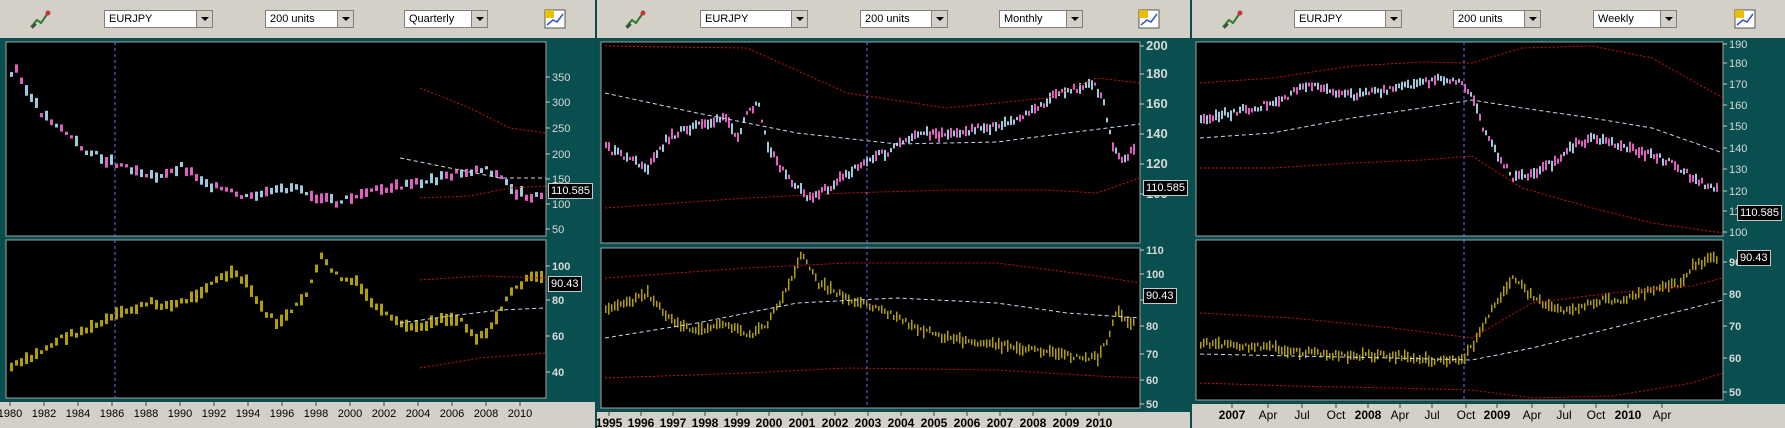 The image size is (1785, 428). Describe the element at coordinates (705, 422) in the screenshot. I see `time-tick-label: 1998` at that location.